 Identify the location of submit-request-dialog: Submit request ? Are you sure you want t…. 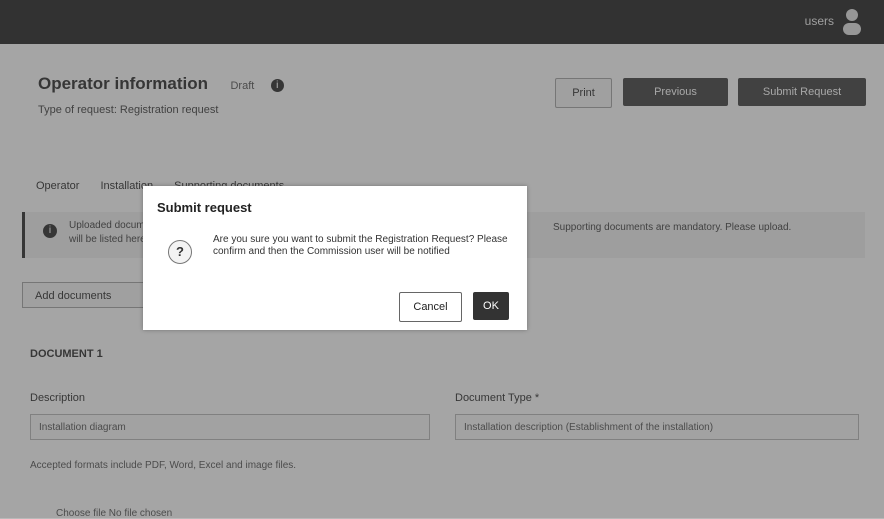
(335, 258).